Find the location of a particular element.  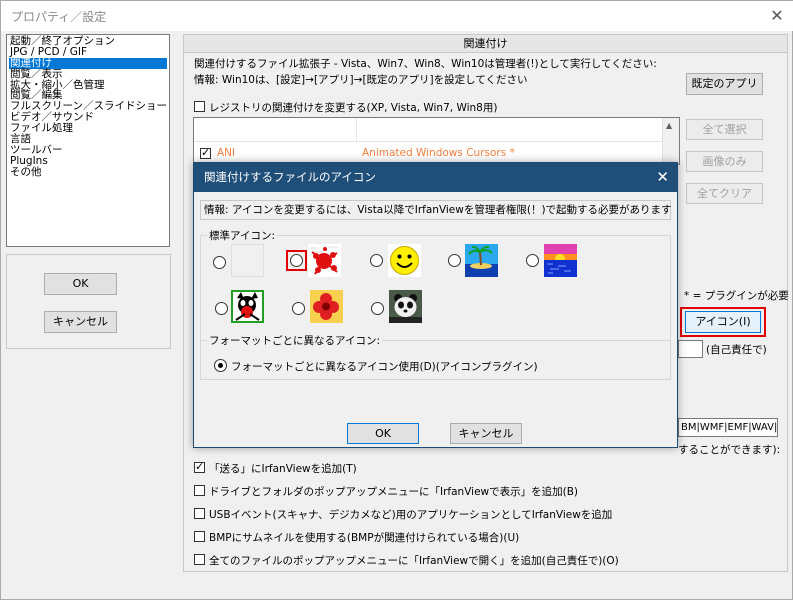

standard-icons-label: 標準アイコン: is located at coordinates (242, 235).